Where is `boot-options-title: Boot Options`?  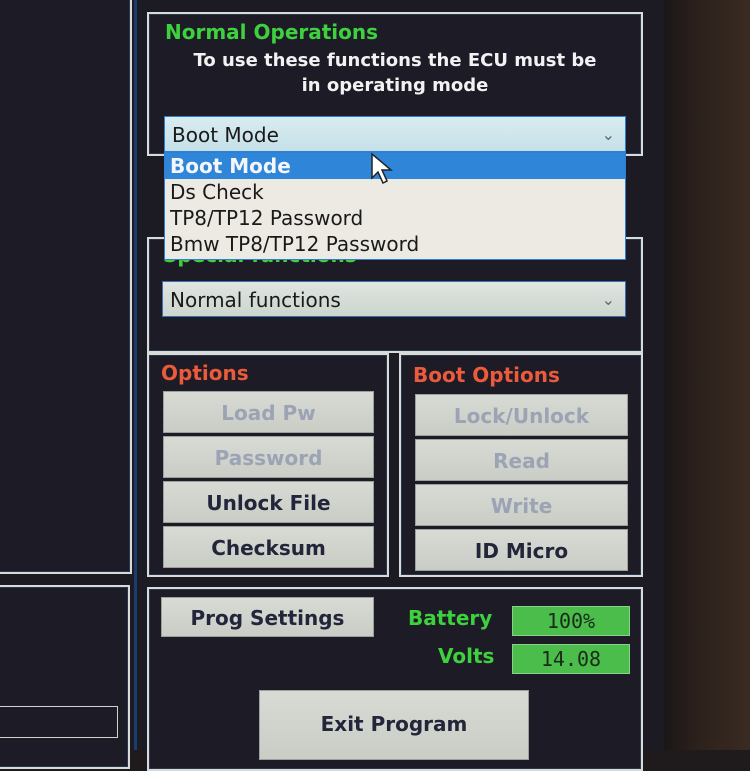
boot-options-title: Boot Options is located at coordinates (486, 375).